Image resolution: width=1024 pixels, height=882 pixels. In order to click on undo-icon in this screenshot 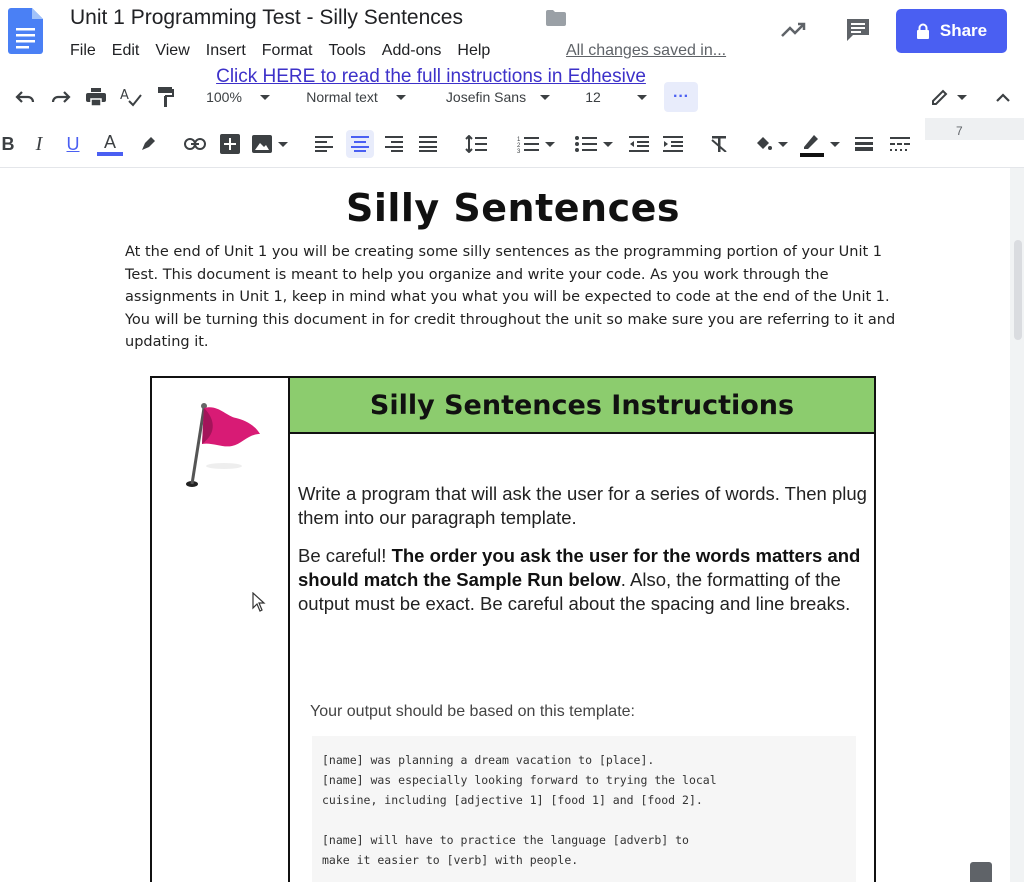, I will do `click(25, 97)`.